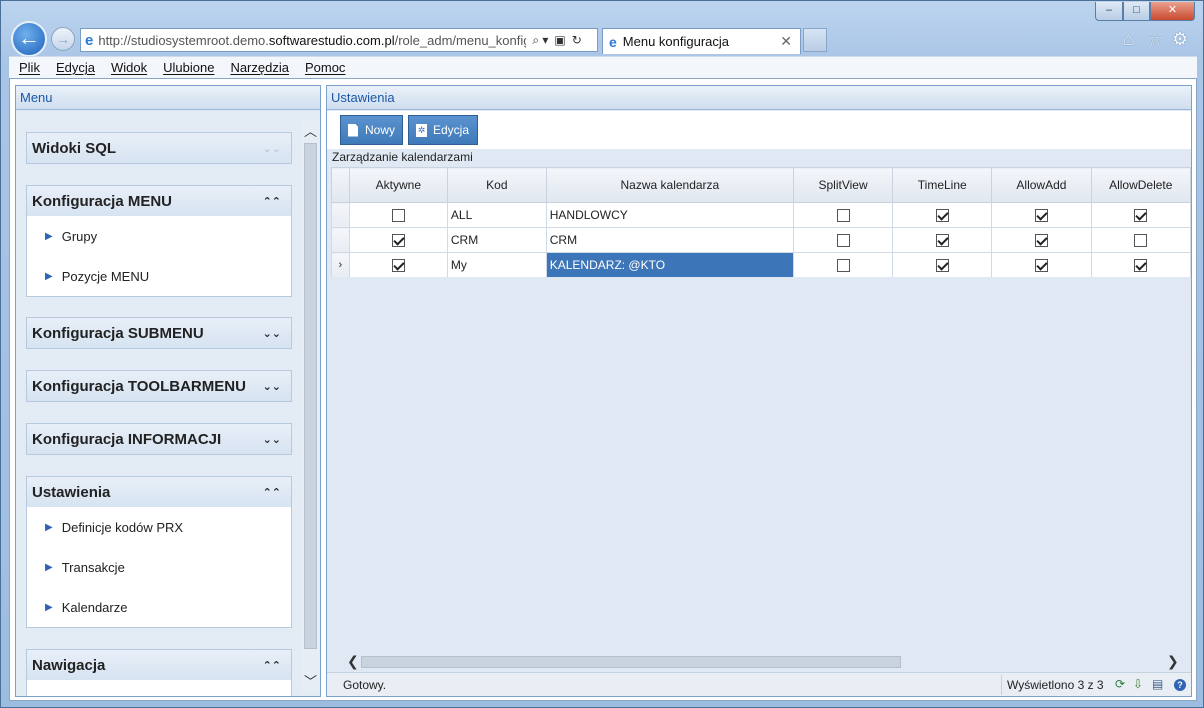 The height and width of the screenshot is (708, 1204). What do you see at coordinates (496, 185) in the screenshot?
I see `col-header-kod: Kod` at bounding box center [496, 185].